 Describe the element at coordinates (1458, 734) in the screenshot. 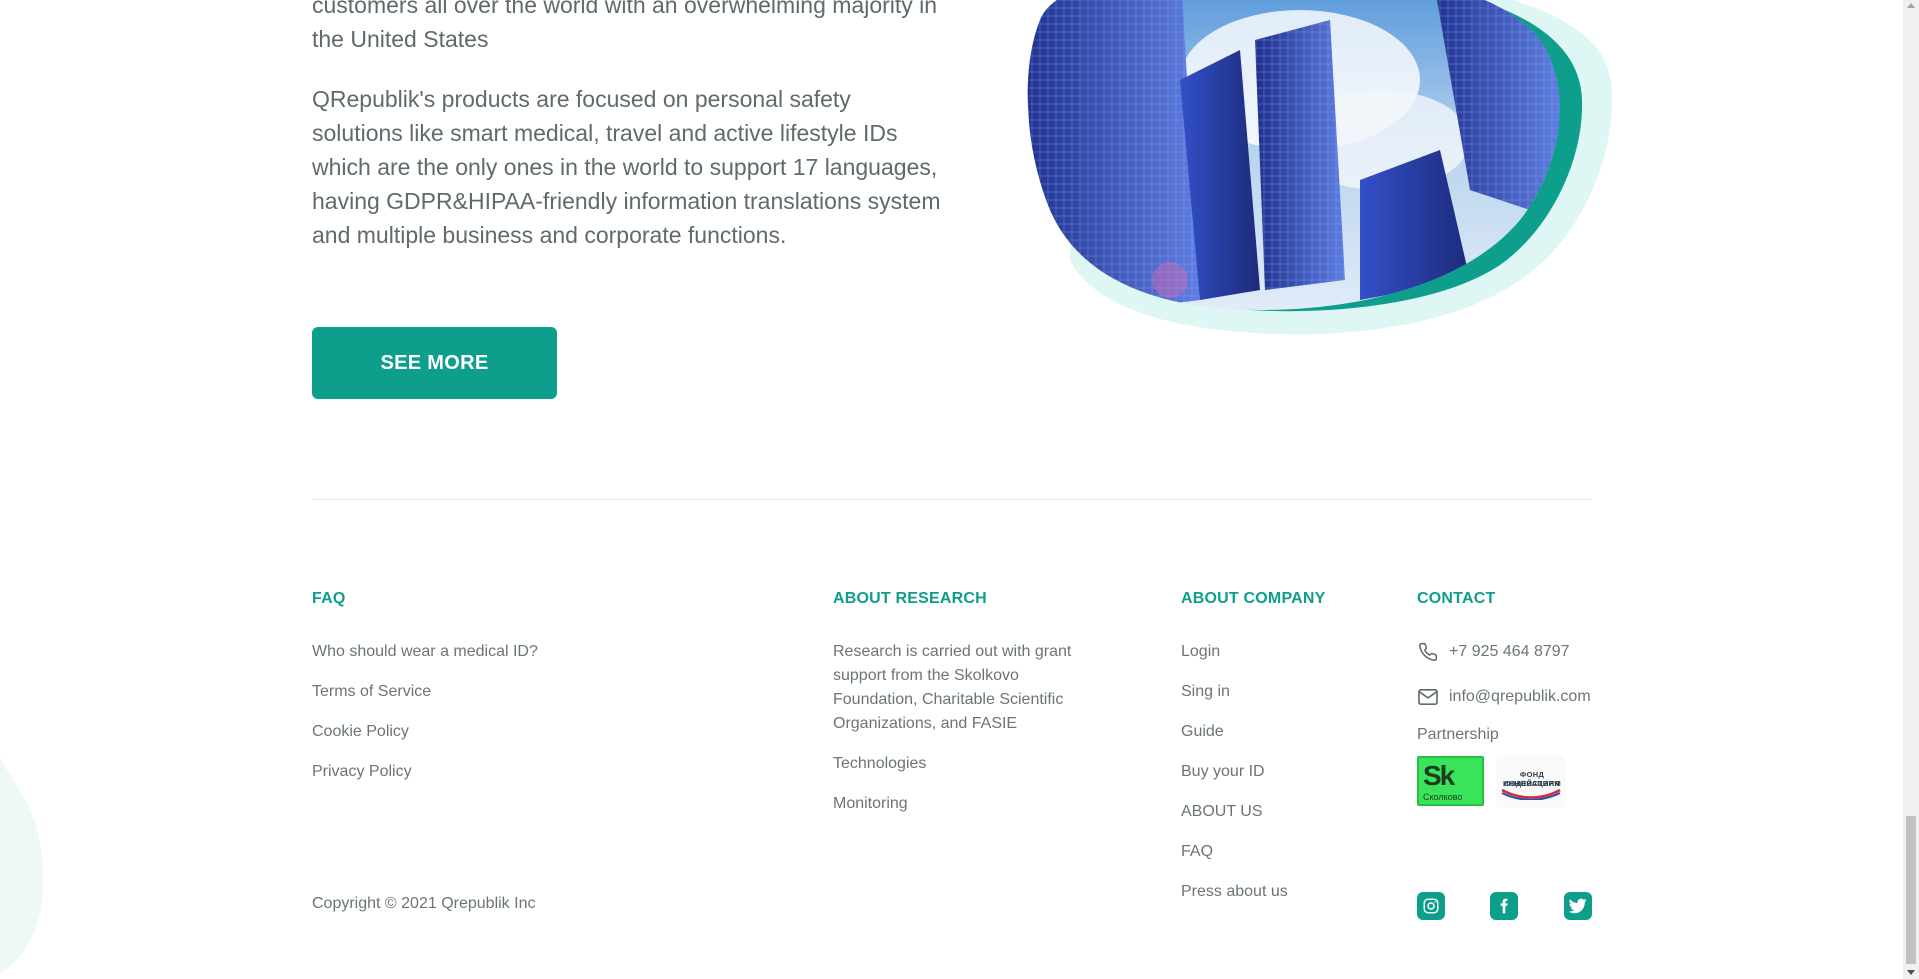

I see `partnership-label: Partnership` at that location.